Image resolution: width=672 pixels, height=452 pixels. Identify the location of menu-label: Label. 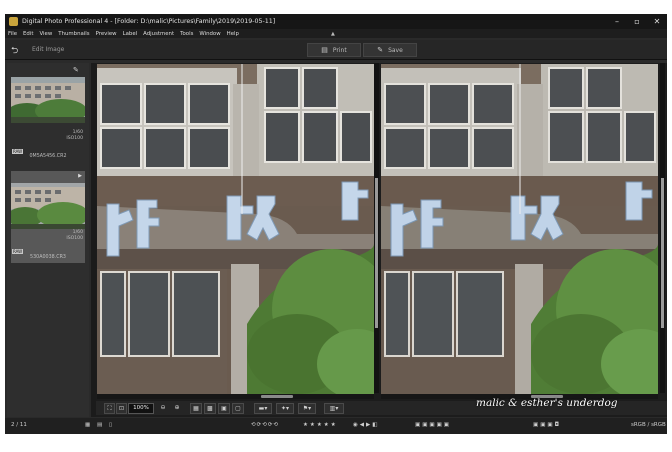
(130, 34).